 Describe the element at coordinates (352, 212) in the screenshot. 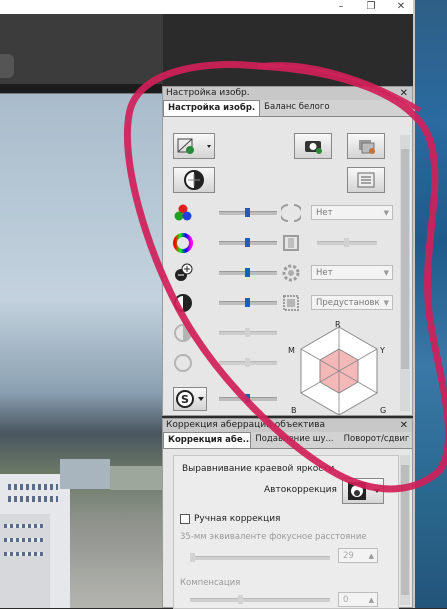

I see `dropdown-1: Нет ▼` at that location.